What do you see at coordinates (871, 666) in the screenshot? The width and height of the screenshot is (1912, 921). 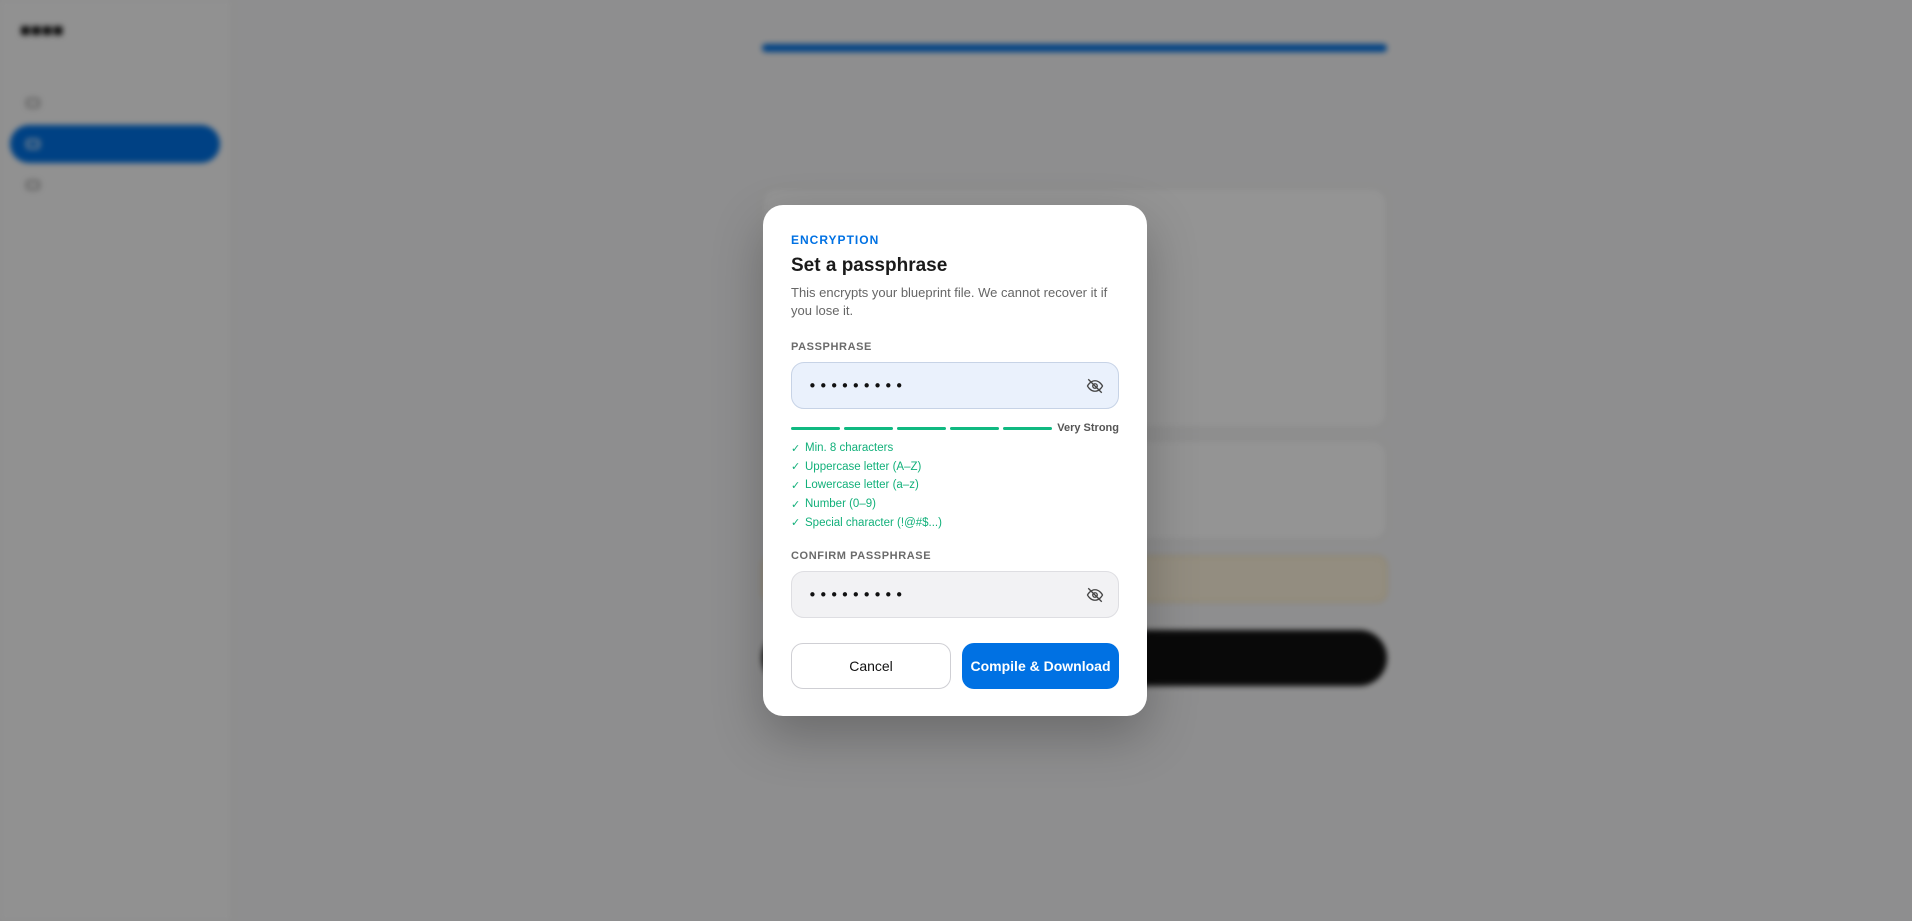 I see `cancel-button: Cancel` at bounding box center [871, 666].